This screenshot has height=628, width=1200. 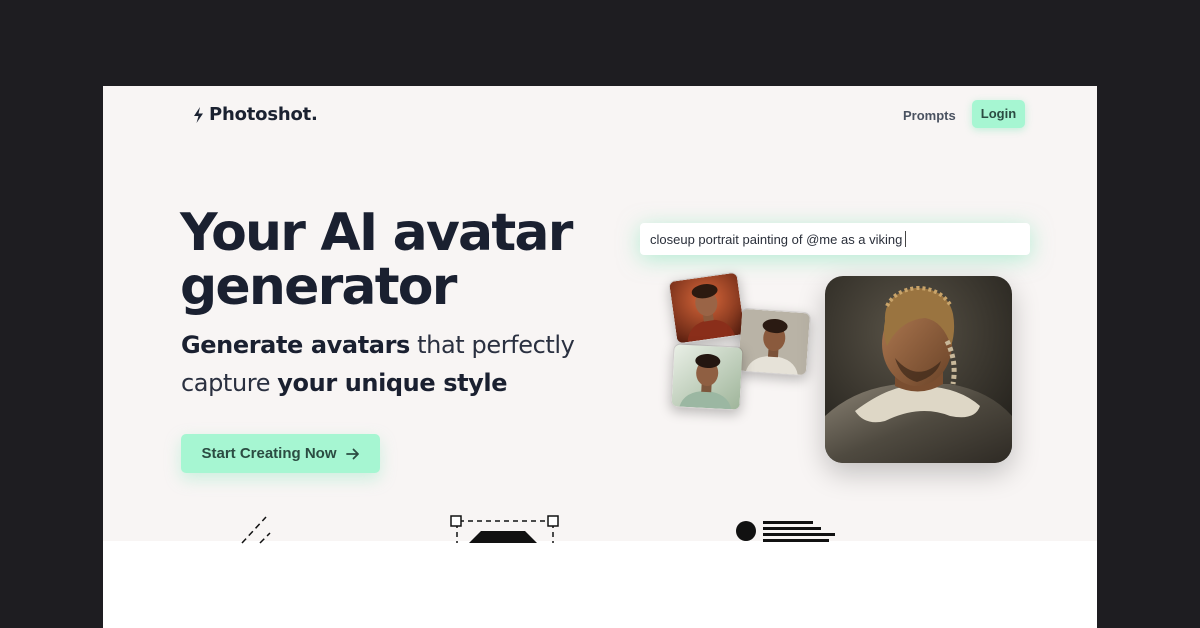 I want to click on logo-text: Photoshot., so click(x=263, y=114).